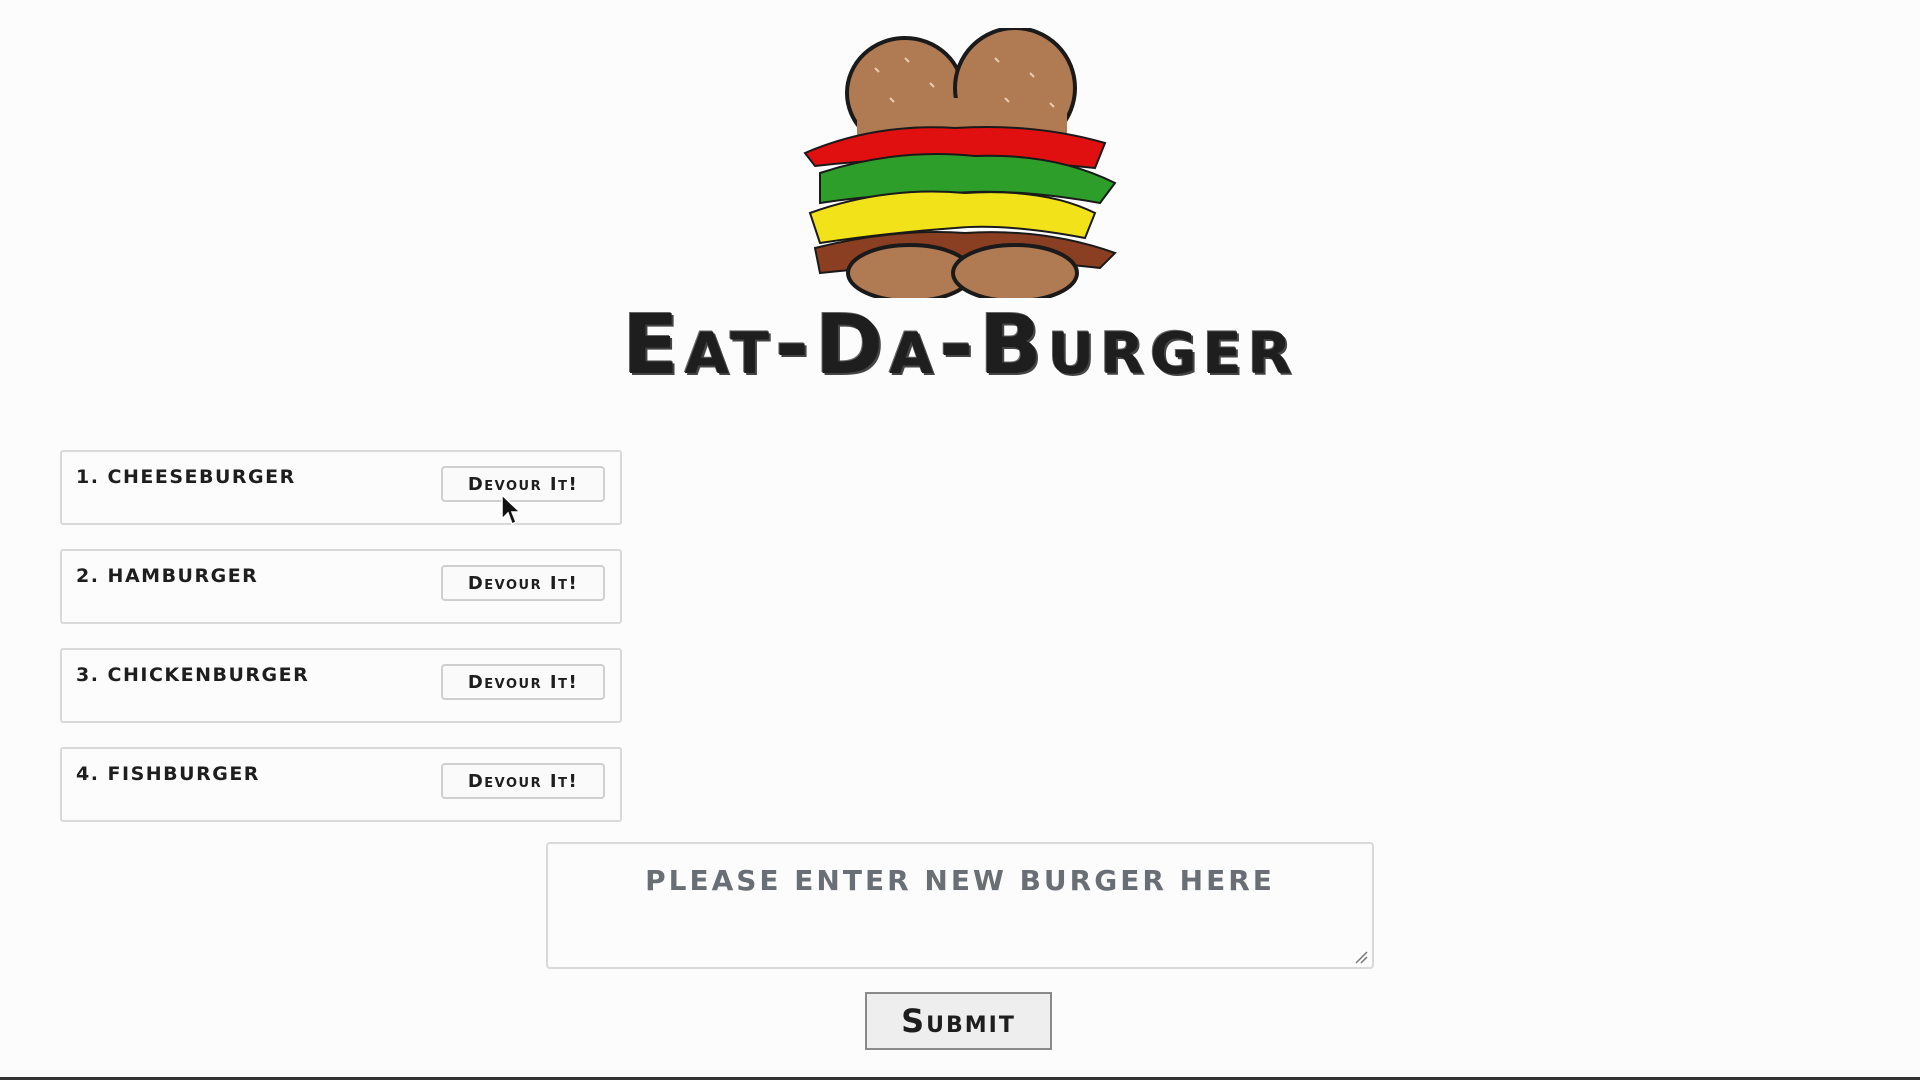 This screenshot has height=1080, width=1920. I want to click on list-item: 1. Cheeseburger Devour It!, so click(341, 487).